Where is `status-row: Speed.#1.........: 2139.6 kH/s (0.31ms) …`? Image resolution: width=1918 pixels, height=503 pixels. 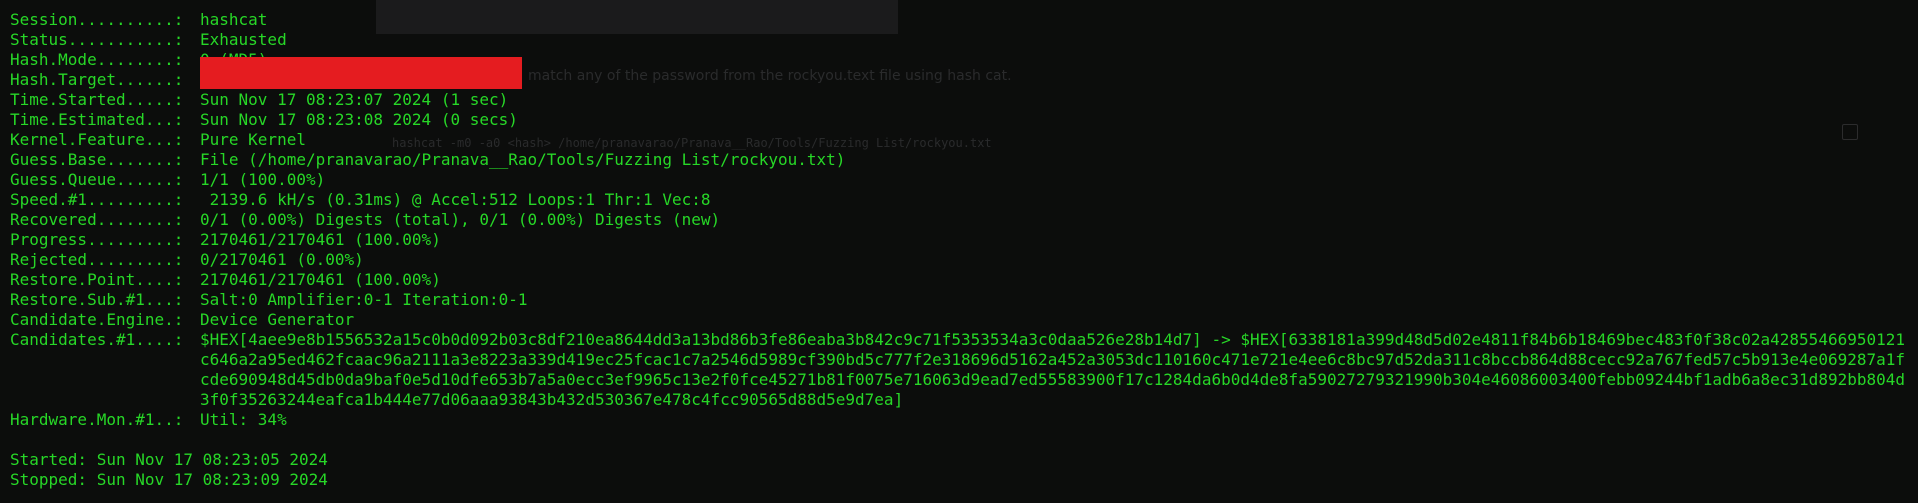
status-row: Speed.#1.........: 2139.6 kH/s (0.31ms) … is located at coordinates (959, 200).